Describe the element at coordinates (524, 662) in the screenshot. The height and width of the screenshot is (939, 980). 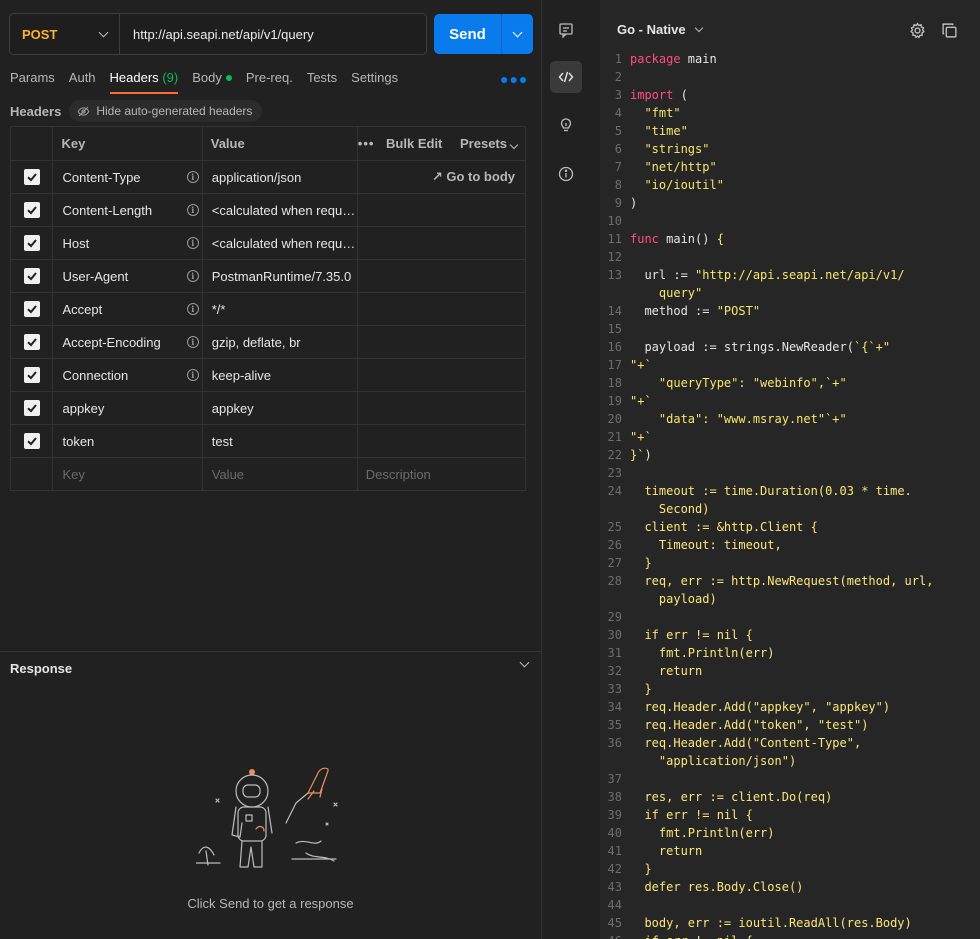
I see `chevron-down-icon` at that location.